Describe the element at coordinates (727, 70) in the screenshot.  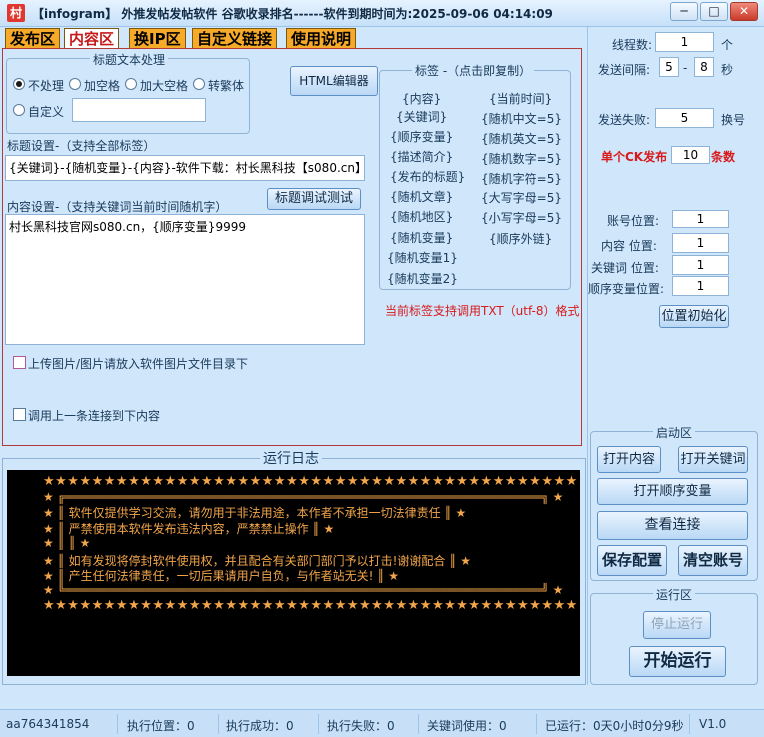
I see `interval-unit: 秒` at that location.